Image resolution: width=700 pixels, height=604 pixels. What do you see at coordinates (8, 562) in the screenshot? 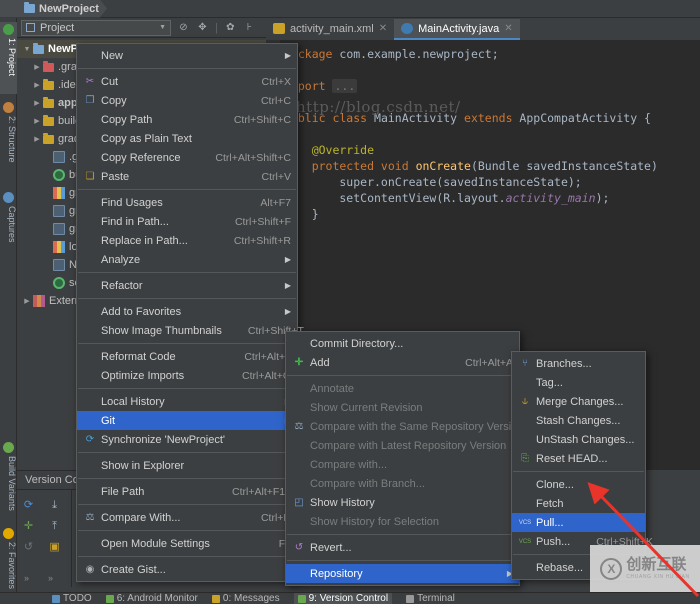
I see `sidebar-item-favorites: 2: Favorites` at bounding box center [8, 562].